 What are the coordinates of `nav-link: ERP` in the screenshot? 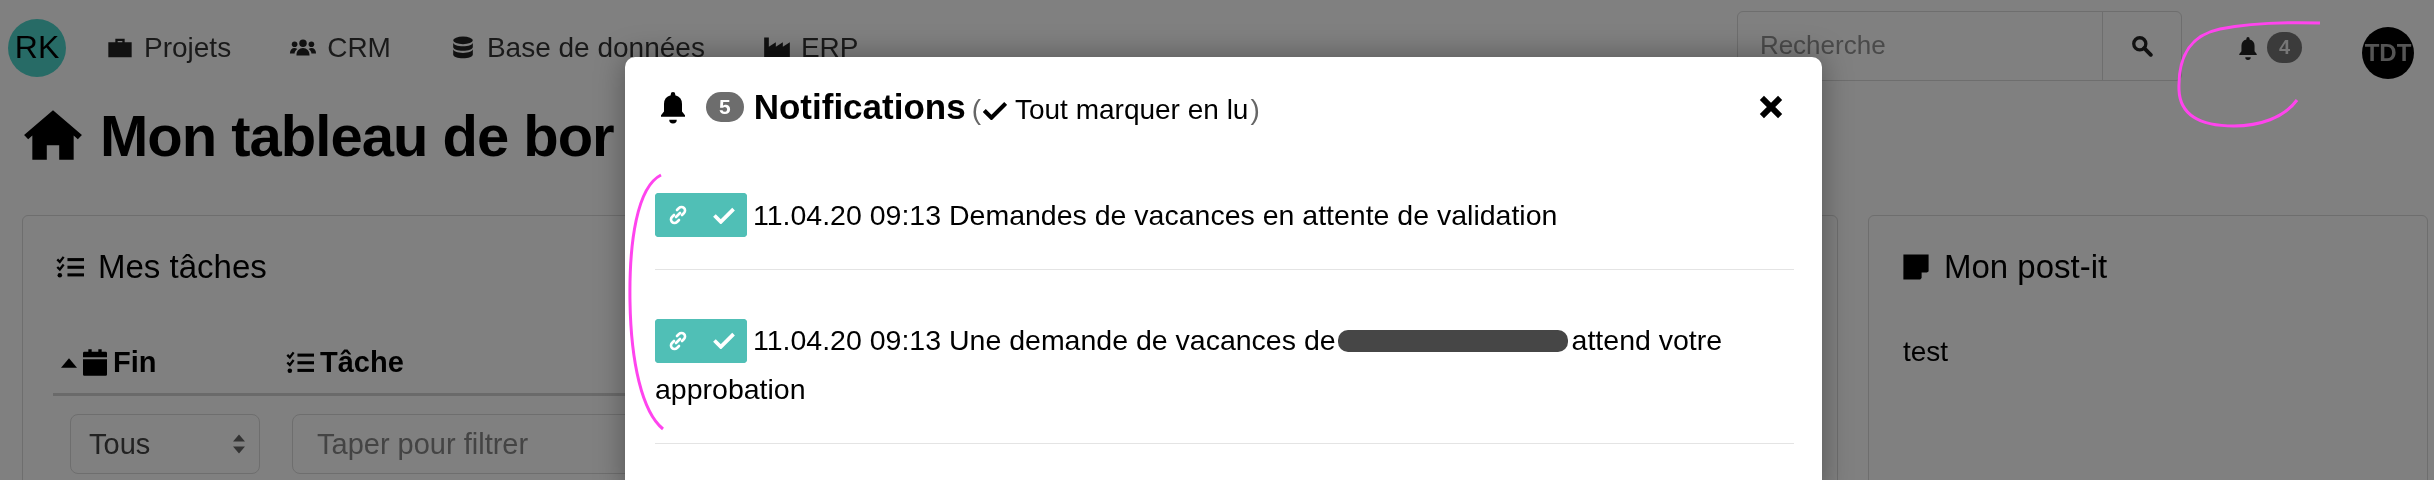 It's located at (810, 47).